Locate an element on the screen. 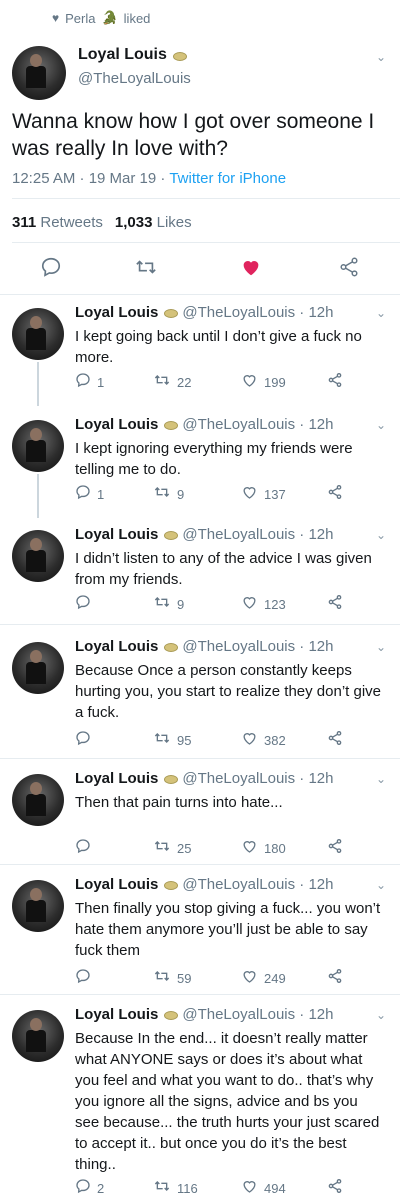 The height and width of the screenshot is (1200, 400). like-button: 494 is located at coordinates (263, 1188).